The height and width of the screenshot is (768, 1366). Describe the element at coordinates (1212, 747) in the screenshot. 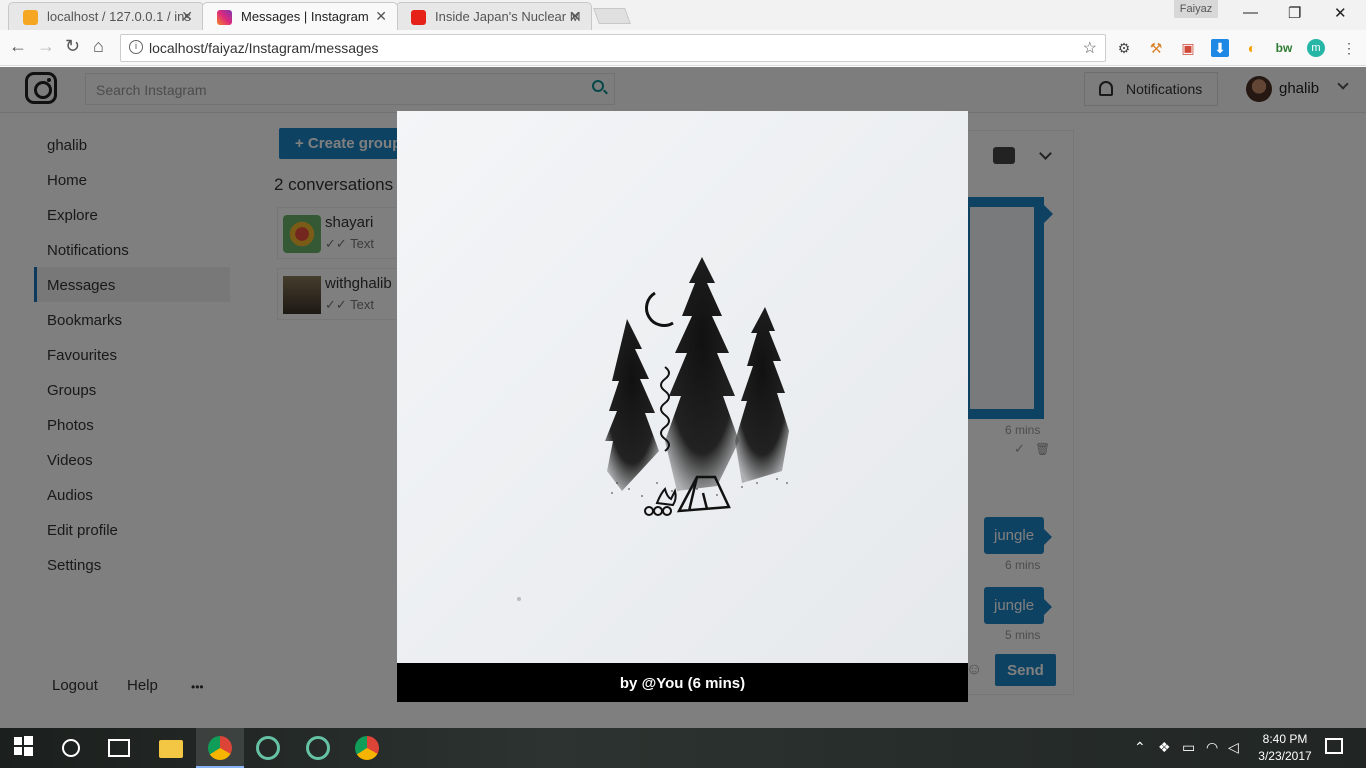

I see `wifi-icon: ◠` at that location.